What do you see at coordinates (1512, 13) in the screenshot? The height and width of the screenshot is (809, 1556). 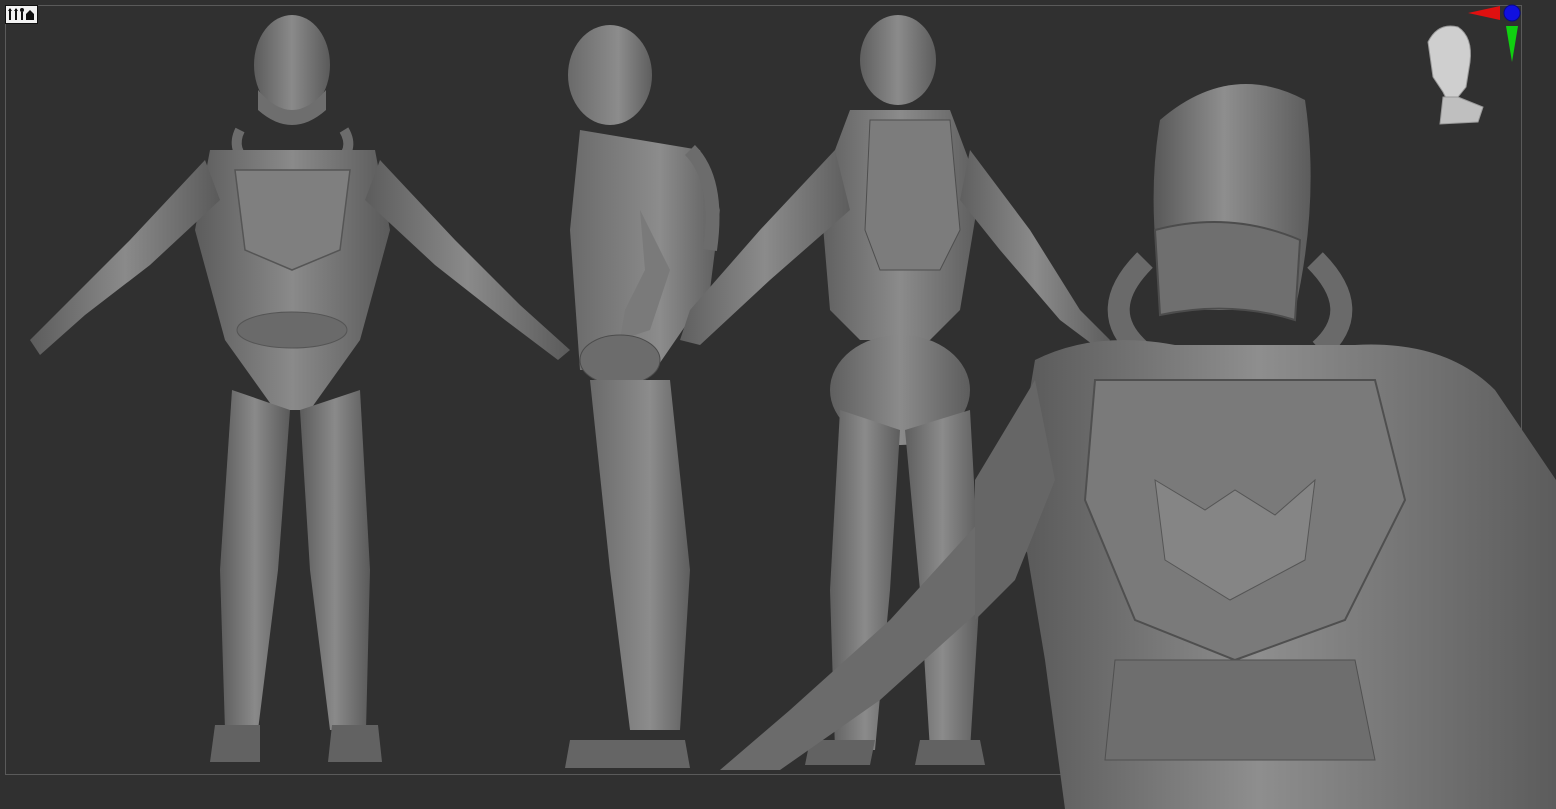 I see `axis-z-dot` at bounding box center [1512, 13].